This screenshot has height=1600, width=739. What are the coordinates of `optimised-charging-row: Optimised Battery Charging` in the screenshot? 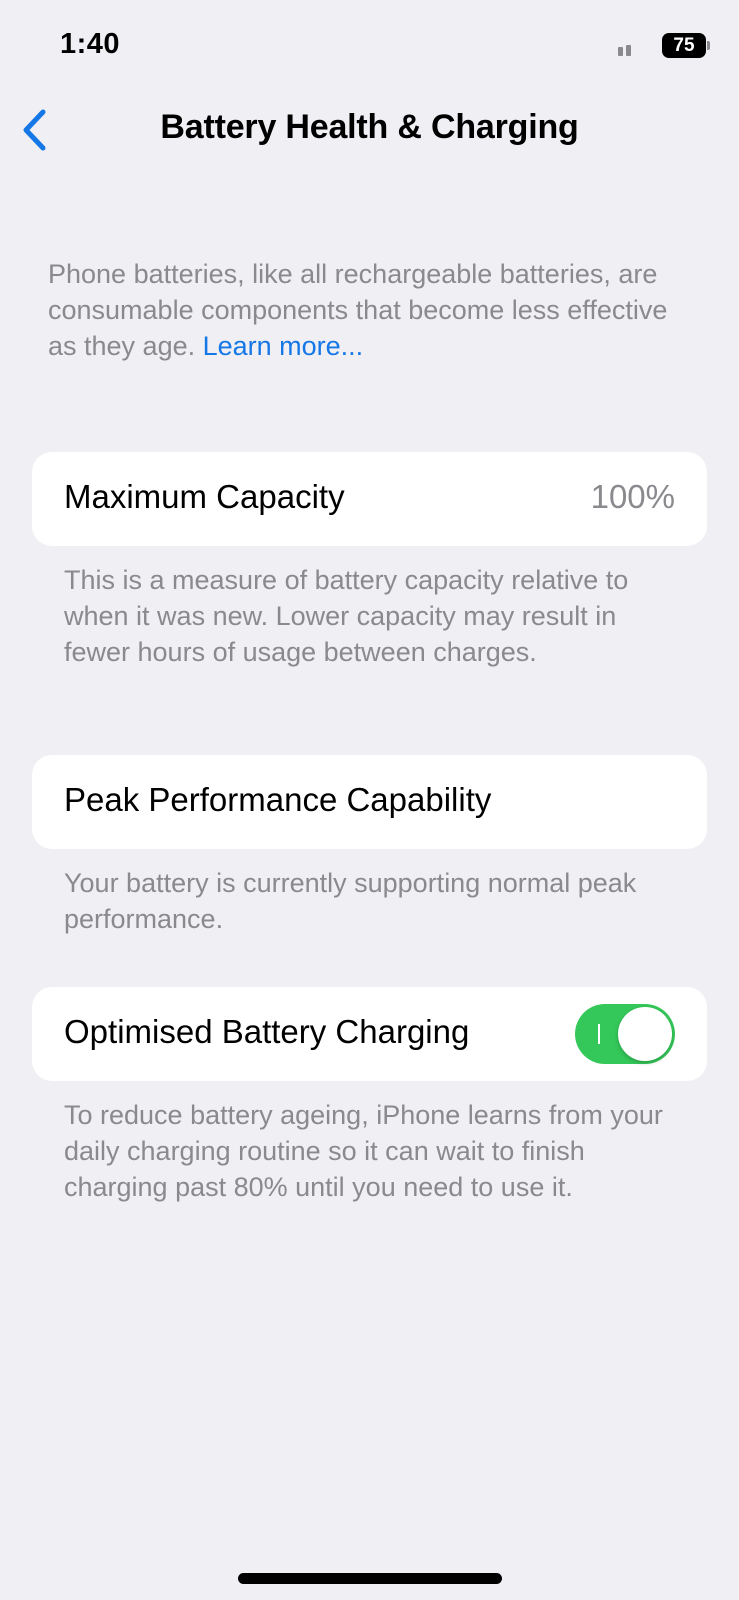 It's located at (369, 1034).